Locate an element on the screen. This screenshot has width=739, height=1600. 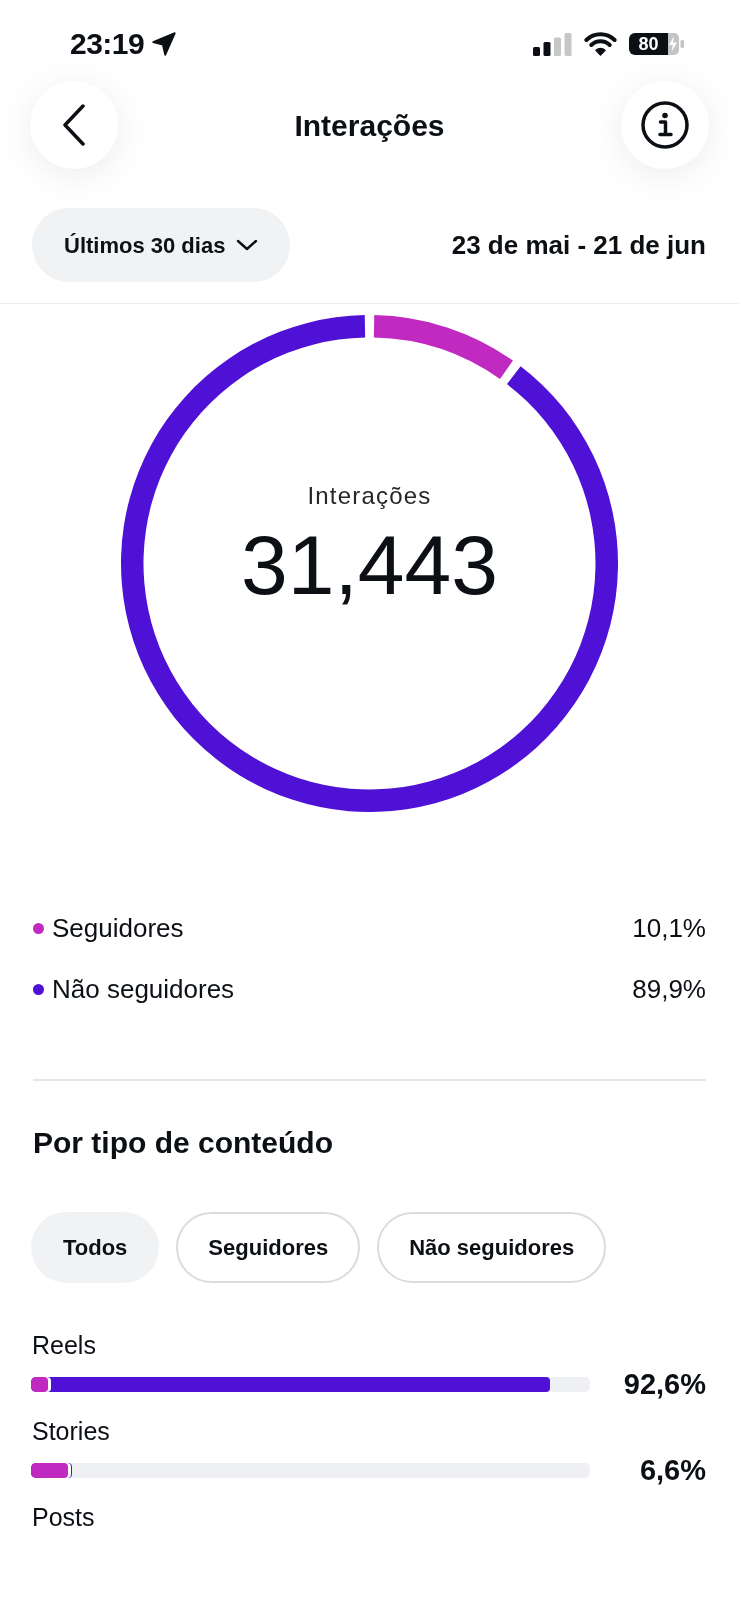
filter-chip: Todos is located at coordinates (95, 1247).